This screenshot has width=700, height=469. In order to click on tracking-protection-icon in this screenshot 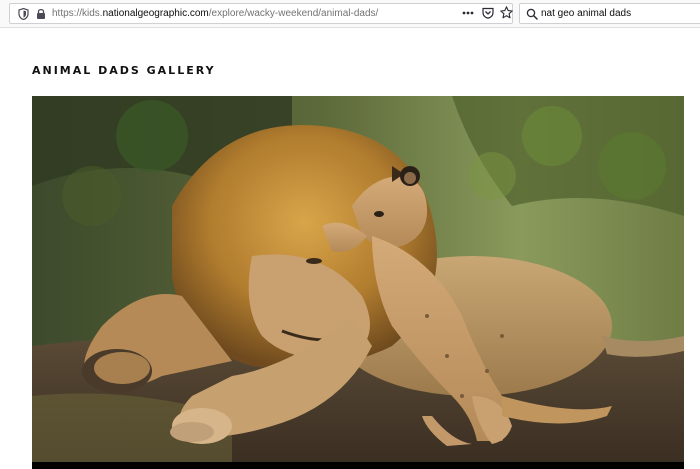, I will do `click(23, 14)`.